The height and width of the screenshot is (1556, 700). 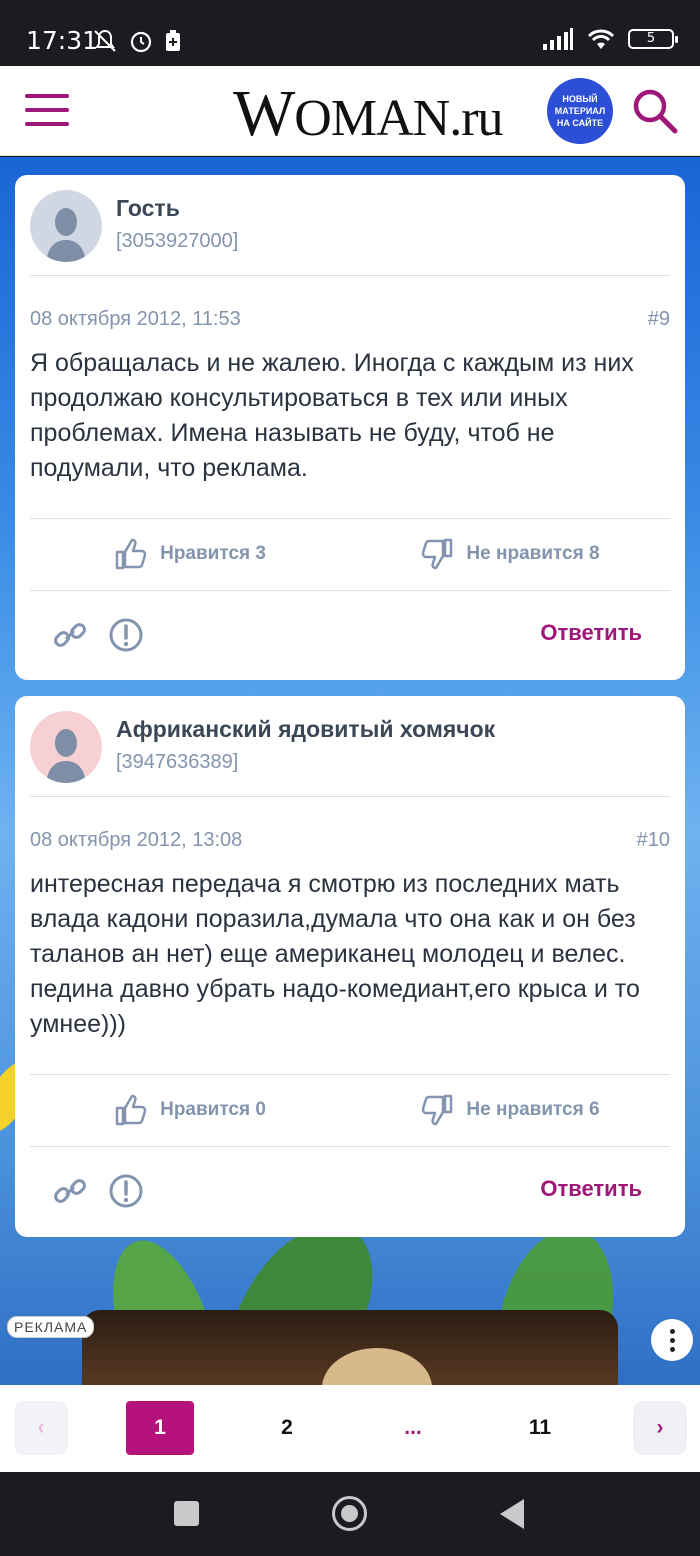 I want to click on menu-icon, so click(x=47, y=111).